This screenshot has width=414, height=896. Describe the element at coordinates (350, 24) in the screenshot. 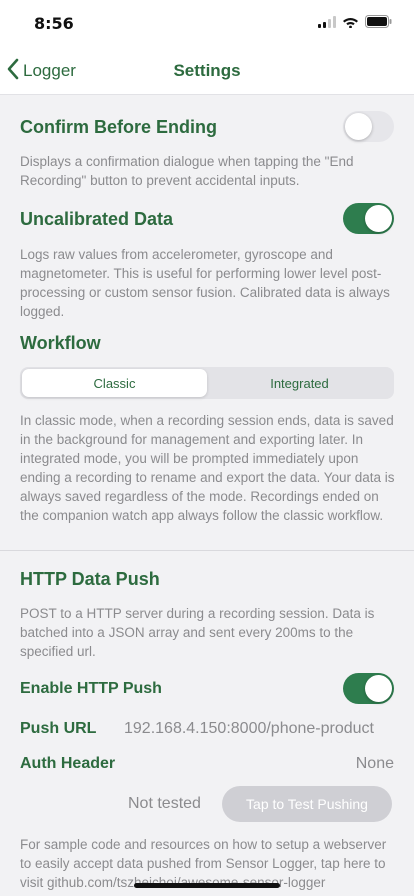

I see `wifi-icon` at that location.